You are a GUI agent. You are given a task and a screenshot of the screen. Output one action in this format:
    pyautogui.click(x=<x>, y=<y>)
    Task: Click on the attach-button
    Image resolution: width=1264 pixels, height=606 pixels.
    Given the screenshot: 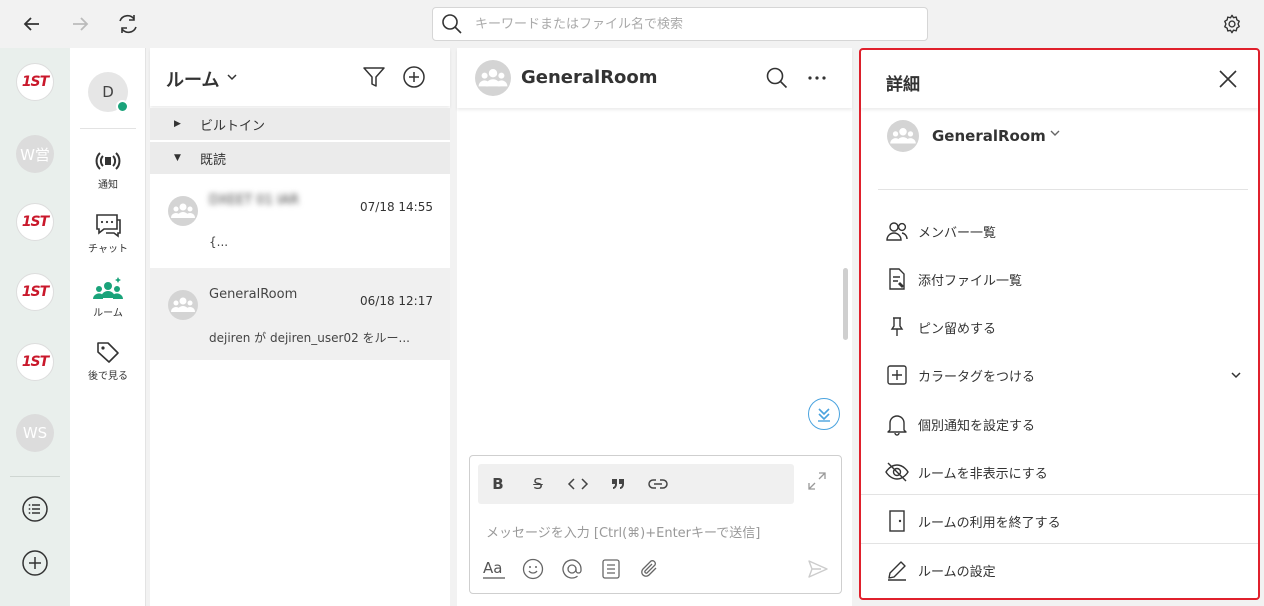 What is the action you would take?
    pyautogui.click(x=650, y=569)
    